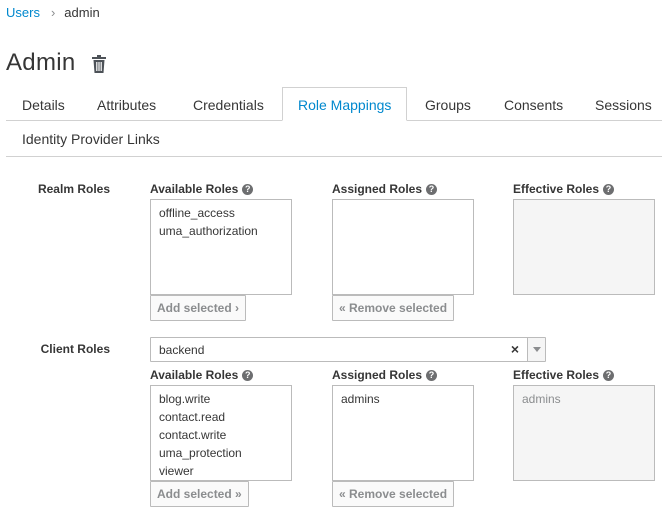 The width and height of the screenshot is (662, 512). I want to click on chevron-down-icon, so click(536, 349).